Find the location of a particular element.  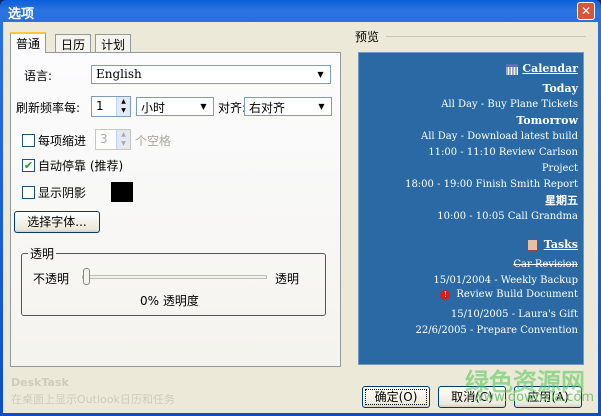

align-select: 右对齐 ▼ is located at coordinates (288, 106).